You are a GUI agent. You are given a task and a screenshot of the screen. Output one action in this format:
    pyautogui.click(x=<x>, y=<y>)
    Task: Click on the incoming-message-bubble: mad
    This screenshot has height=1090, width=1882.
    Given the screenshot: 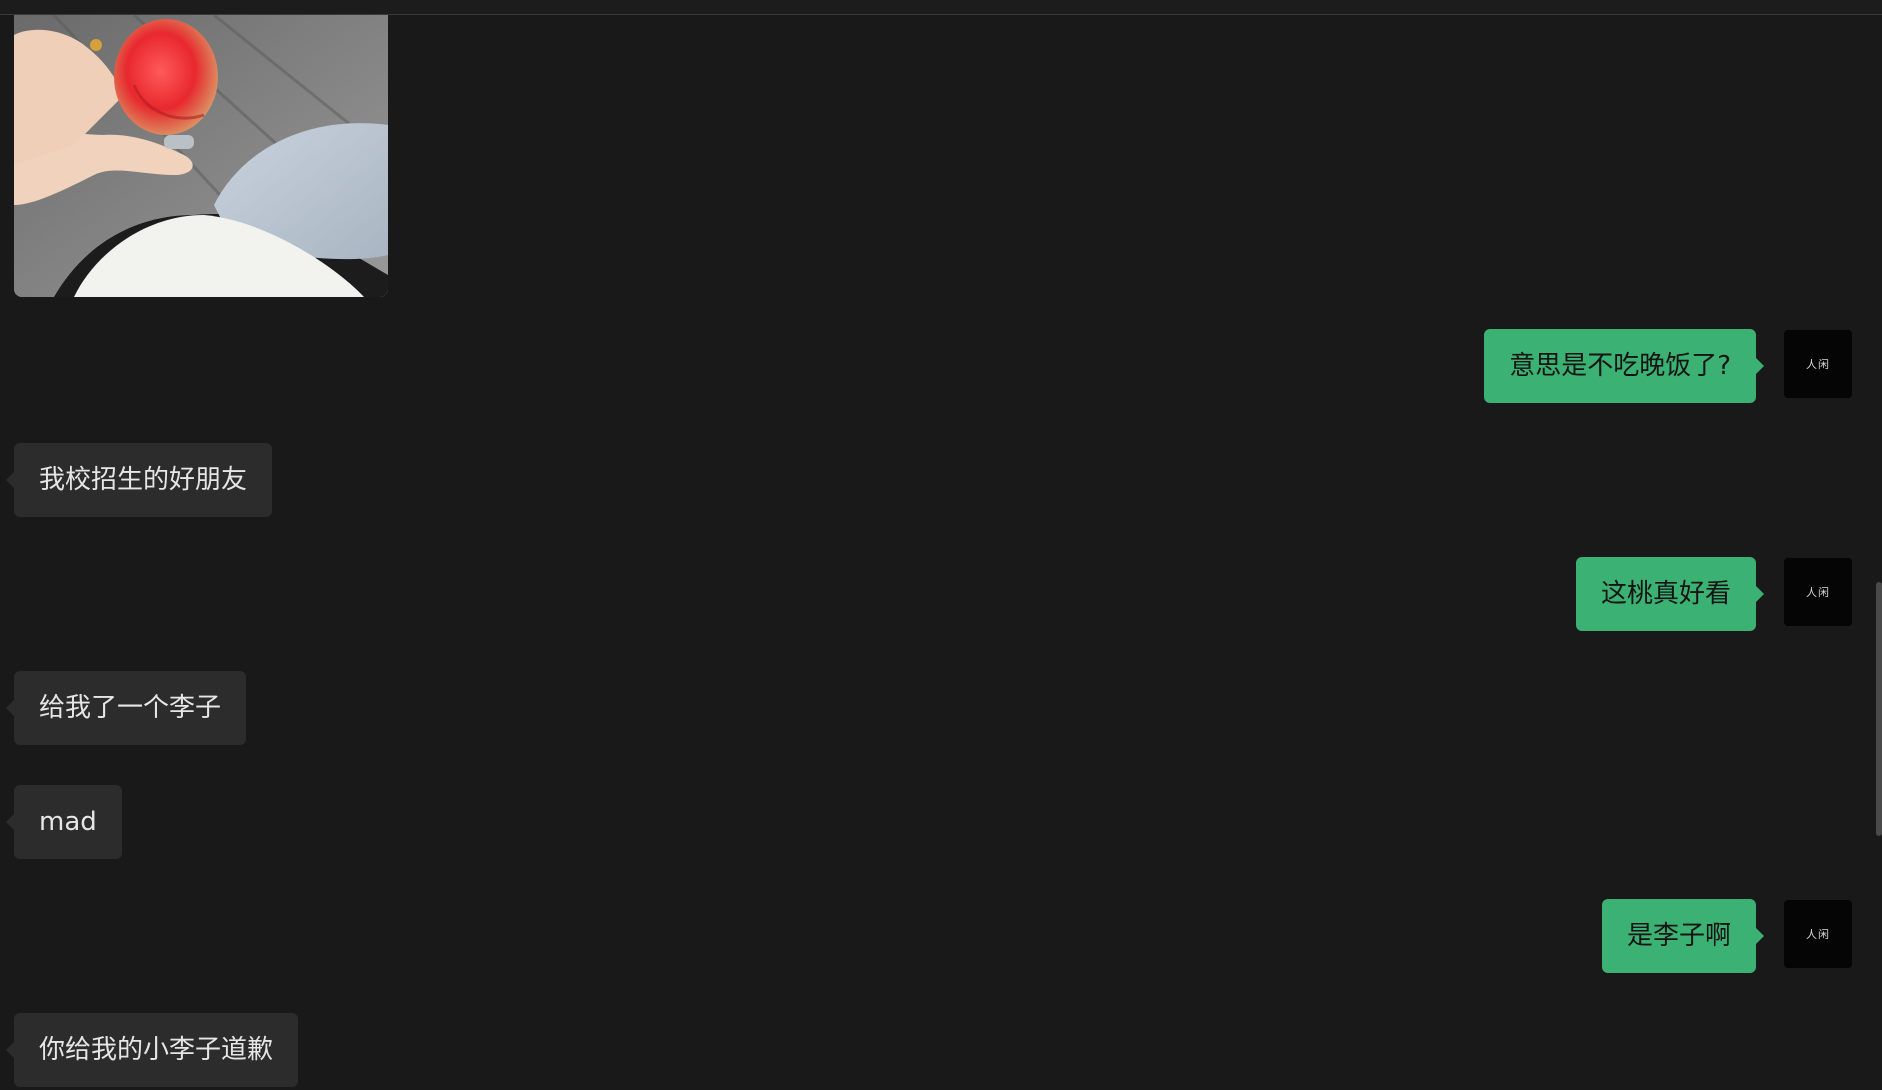 What is the action you would take?
    pyautogui.click(x=64, y=822)
    